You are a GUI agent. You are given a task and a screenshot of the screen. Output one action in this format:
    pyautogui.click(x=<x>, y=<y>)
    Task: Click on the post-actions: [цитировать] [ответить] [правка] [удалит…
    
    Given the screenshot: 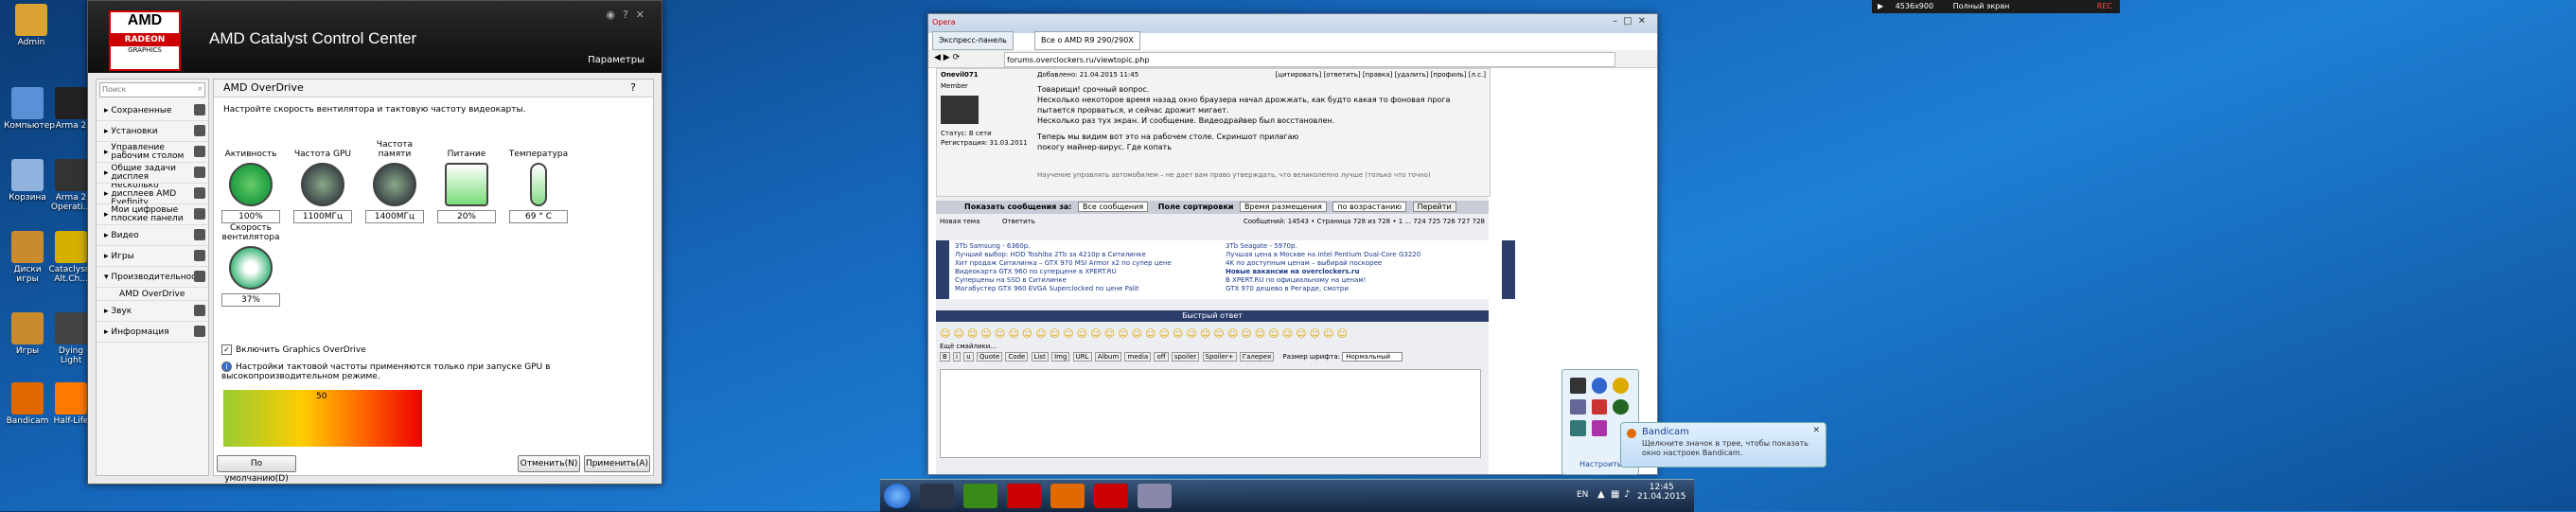 What is the action you would take?
    pyautogui.click(x=1381, y=75)
    